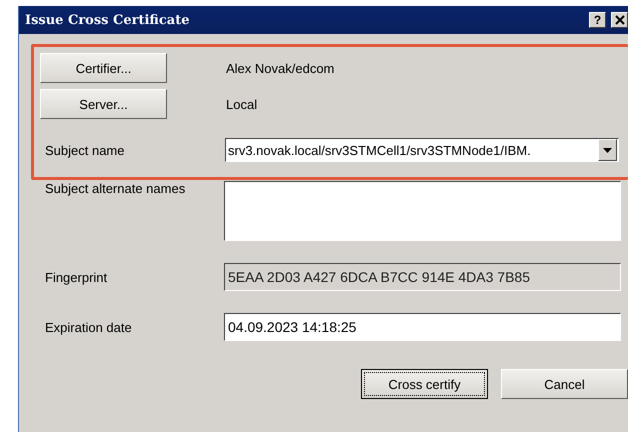  Describe the element at coordinates (85, 150) in the screenshot. I see `field-label: Subject name` at that location.